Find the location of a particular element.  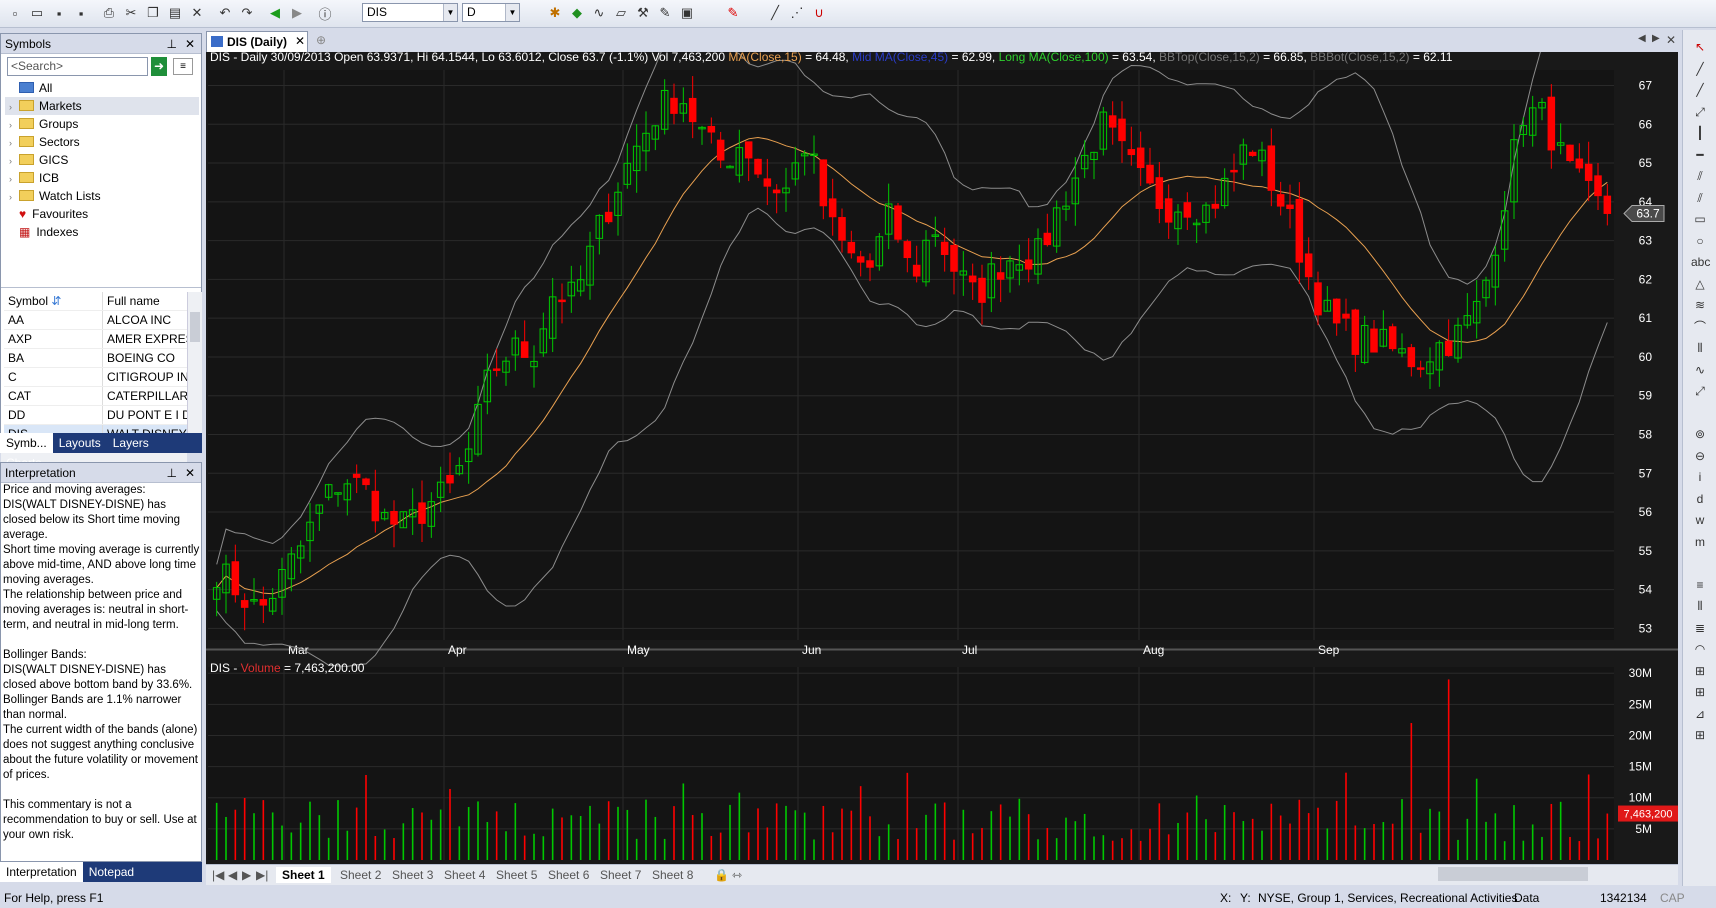

drawing-tool-icon: ○ is located at coordinates (1700, 241).